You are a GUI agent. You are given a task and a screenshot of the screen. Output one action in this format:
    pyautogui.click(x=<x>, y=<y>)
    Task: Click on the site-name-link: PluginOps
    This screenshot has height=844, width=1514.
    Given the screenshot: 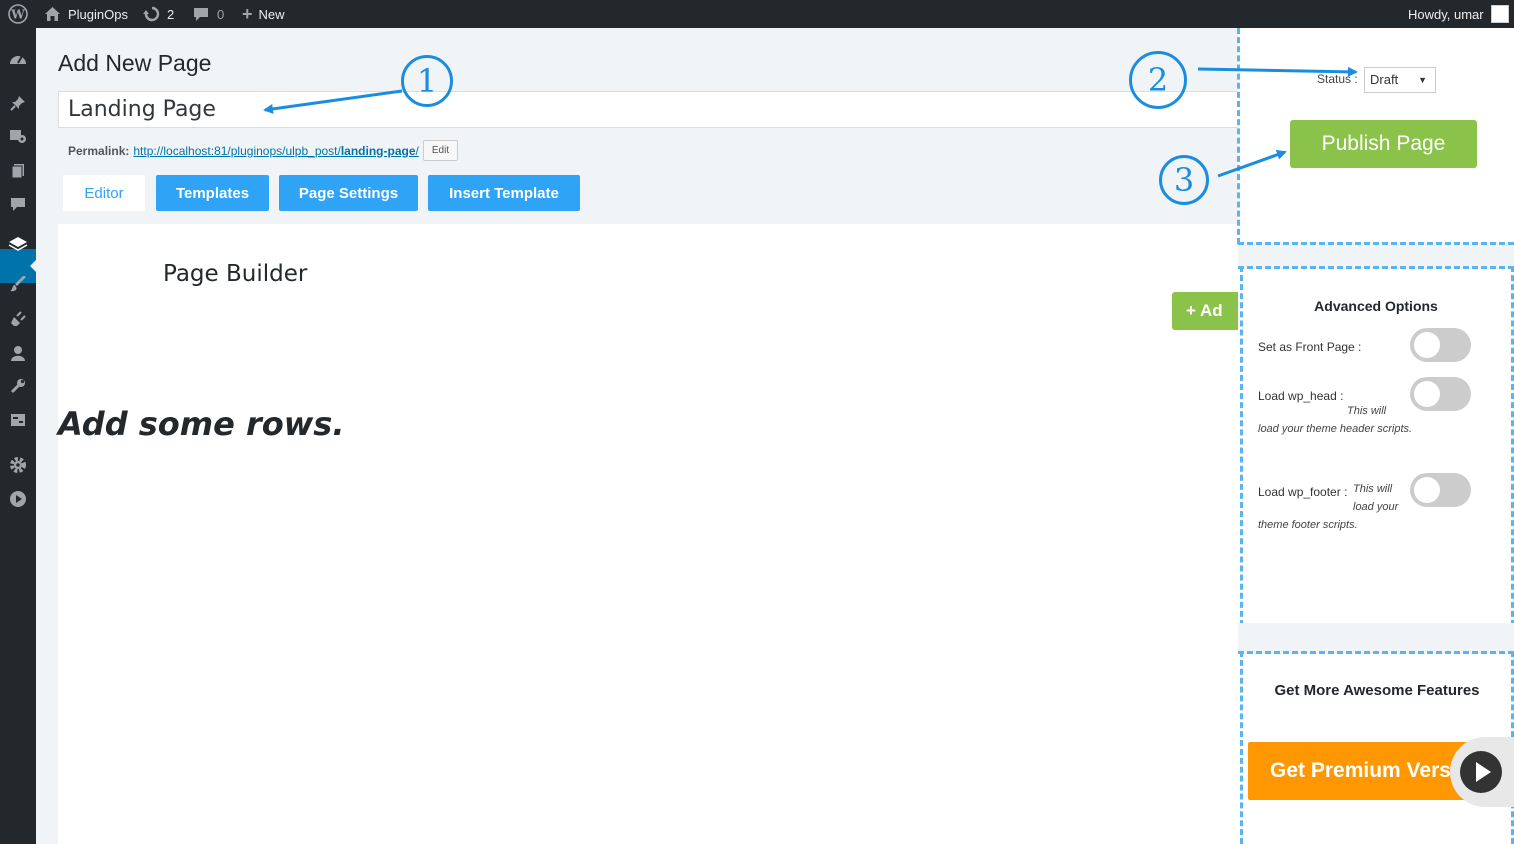 What is the action you would take?
    pyautogui.click(x=86, y=14)
    